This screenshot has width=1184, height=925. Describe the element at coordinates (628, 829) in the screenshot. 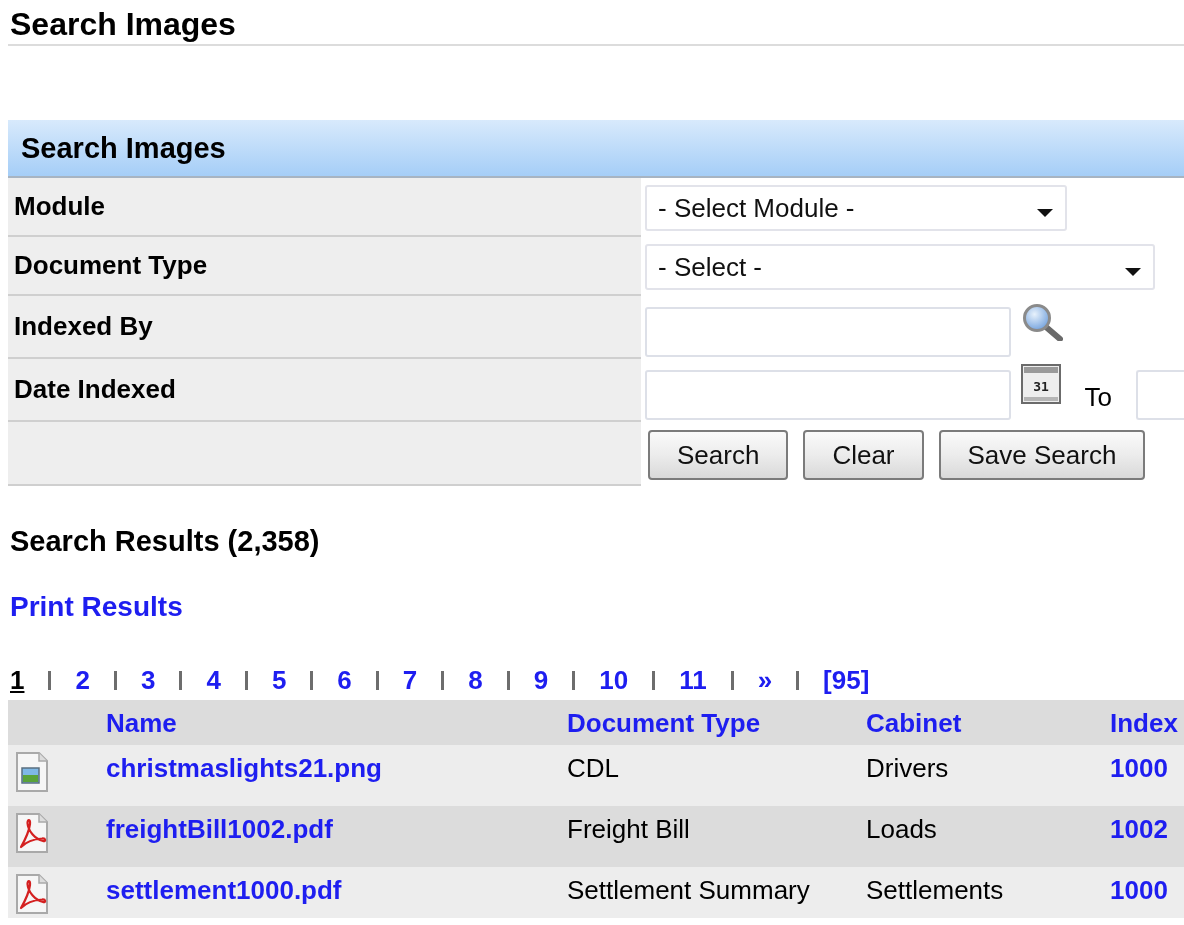

I see `table-cell: Freight Bill` at that location.